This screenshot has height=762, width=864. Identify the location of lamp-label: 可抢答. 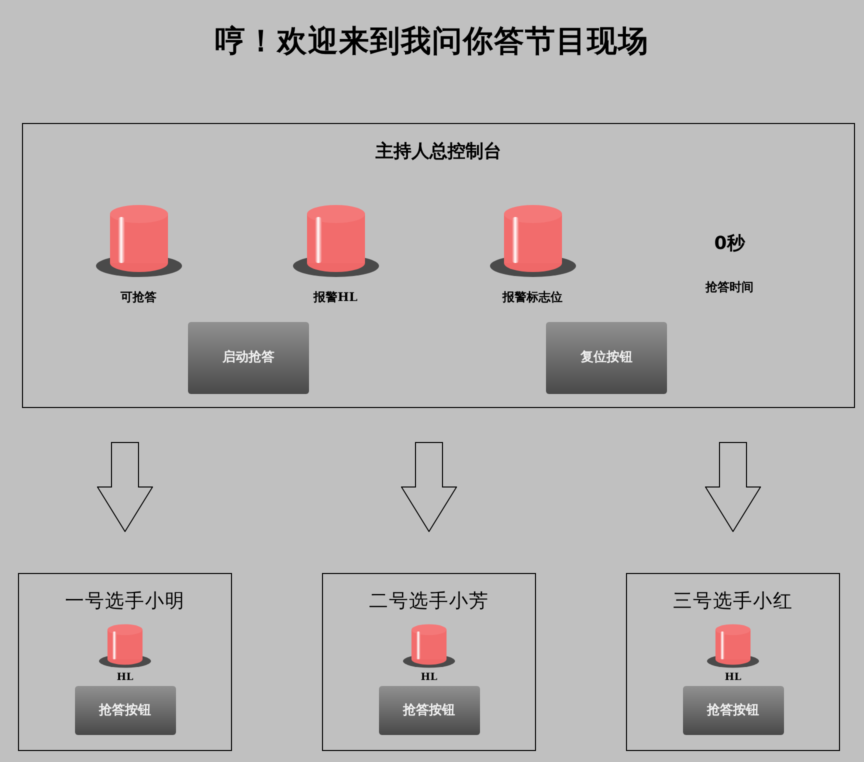
(138, 297).